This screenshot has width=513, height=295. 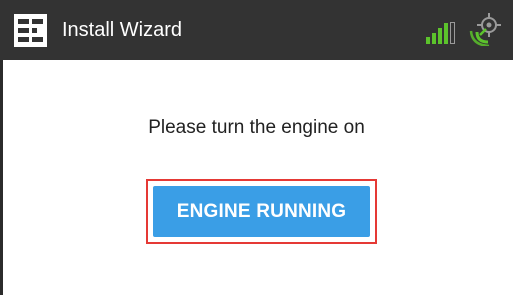 I want to click on gps-location-icon, so click(x=485, y=29).